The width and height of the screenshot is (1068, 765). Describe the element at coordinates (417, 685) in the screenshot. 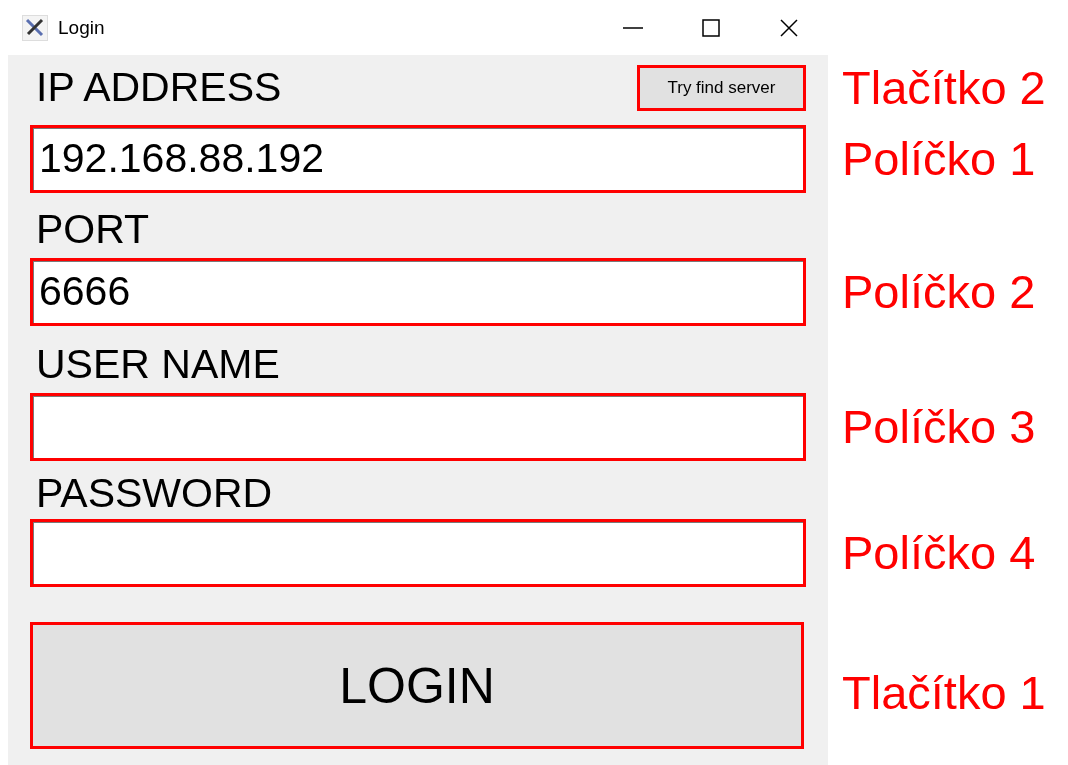

I see `login-button: LOGIN` at that location.